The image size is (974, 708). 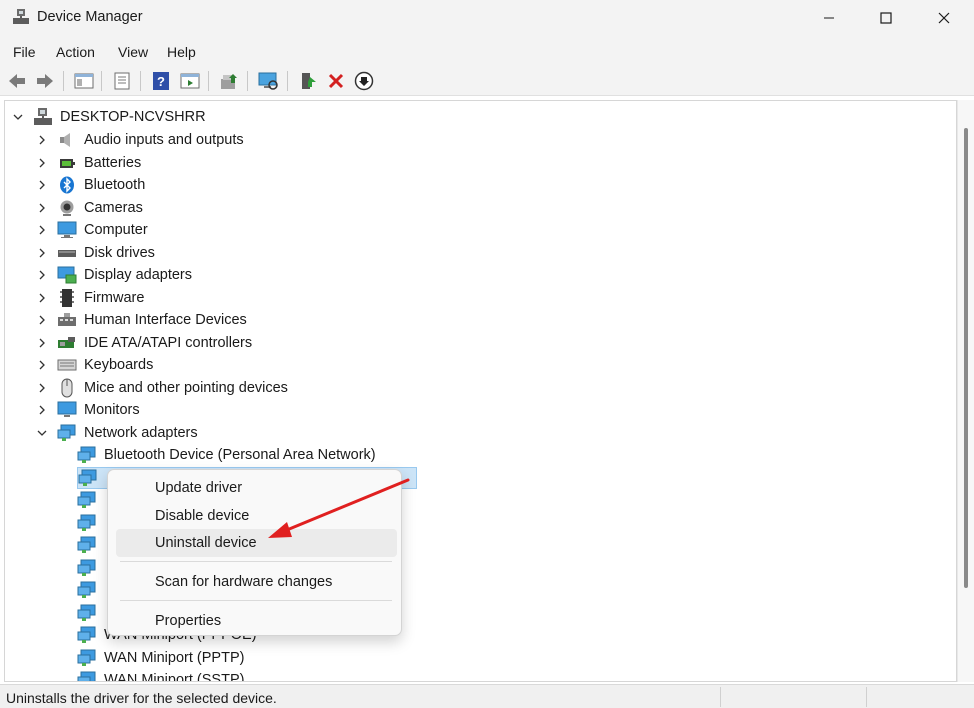 What do you see at coordinates (143, 343) in the screenshot?
I see `tree-category-ide-ata-atapi-controllers: IDE ATA/ATAPI controllers` at bounding box center [143, 343].